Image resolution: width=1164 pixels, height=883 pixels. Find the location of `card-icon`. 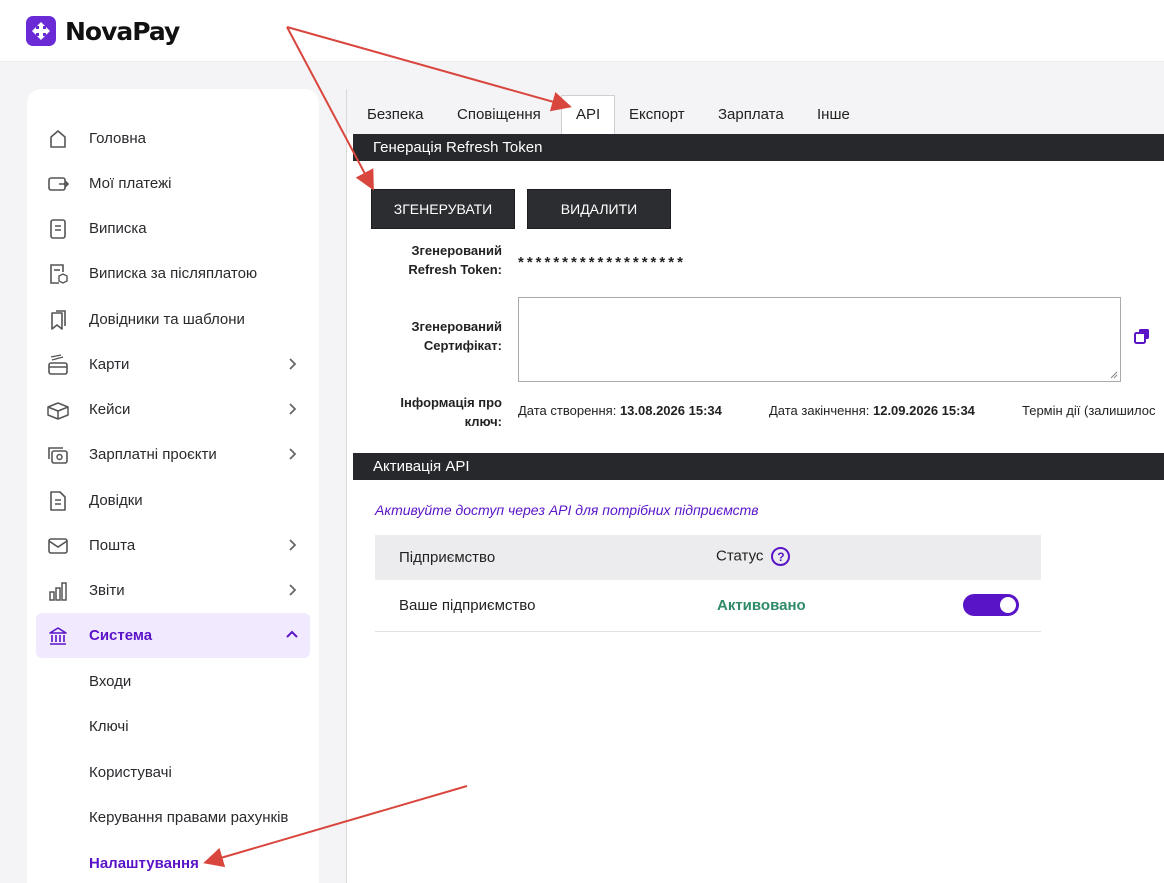

card-icon is located at coordinates (58, 365).